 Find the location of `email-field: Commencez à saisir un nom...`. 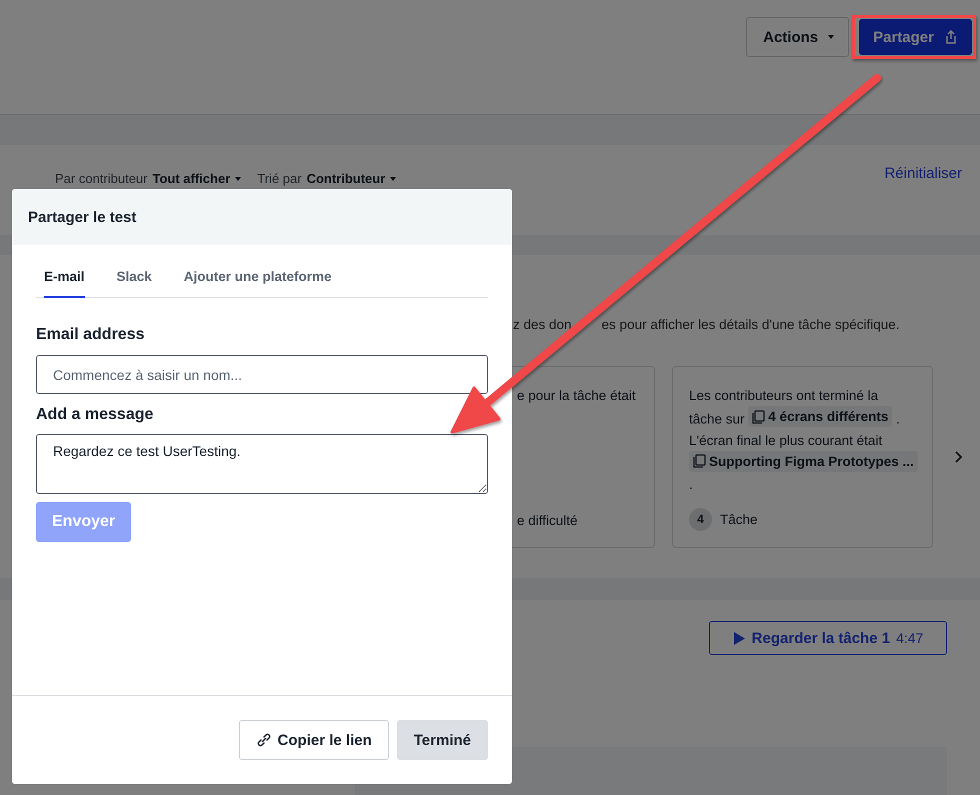

email-field: Commencez à saisir un nom... is located at coordinates (262, 374).